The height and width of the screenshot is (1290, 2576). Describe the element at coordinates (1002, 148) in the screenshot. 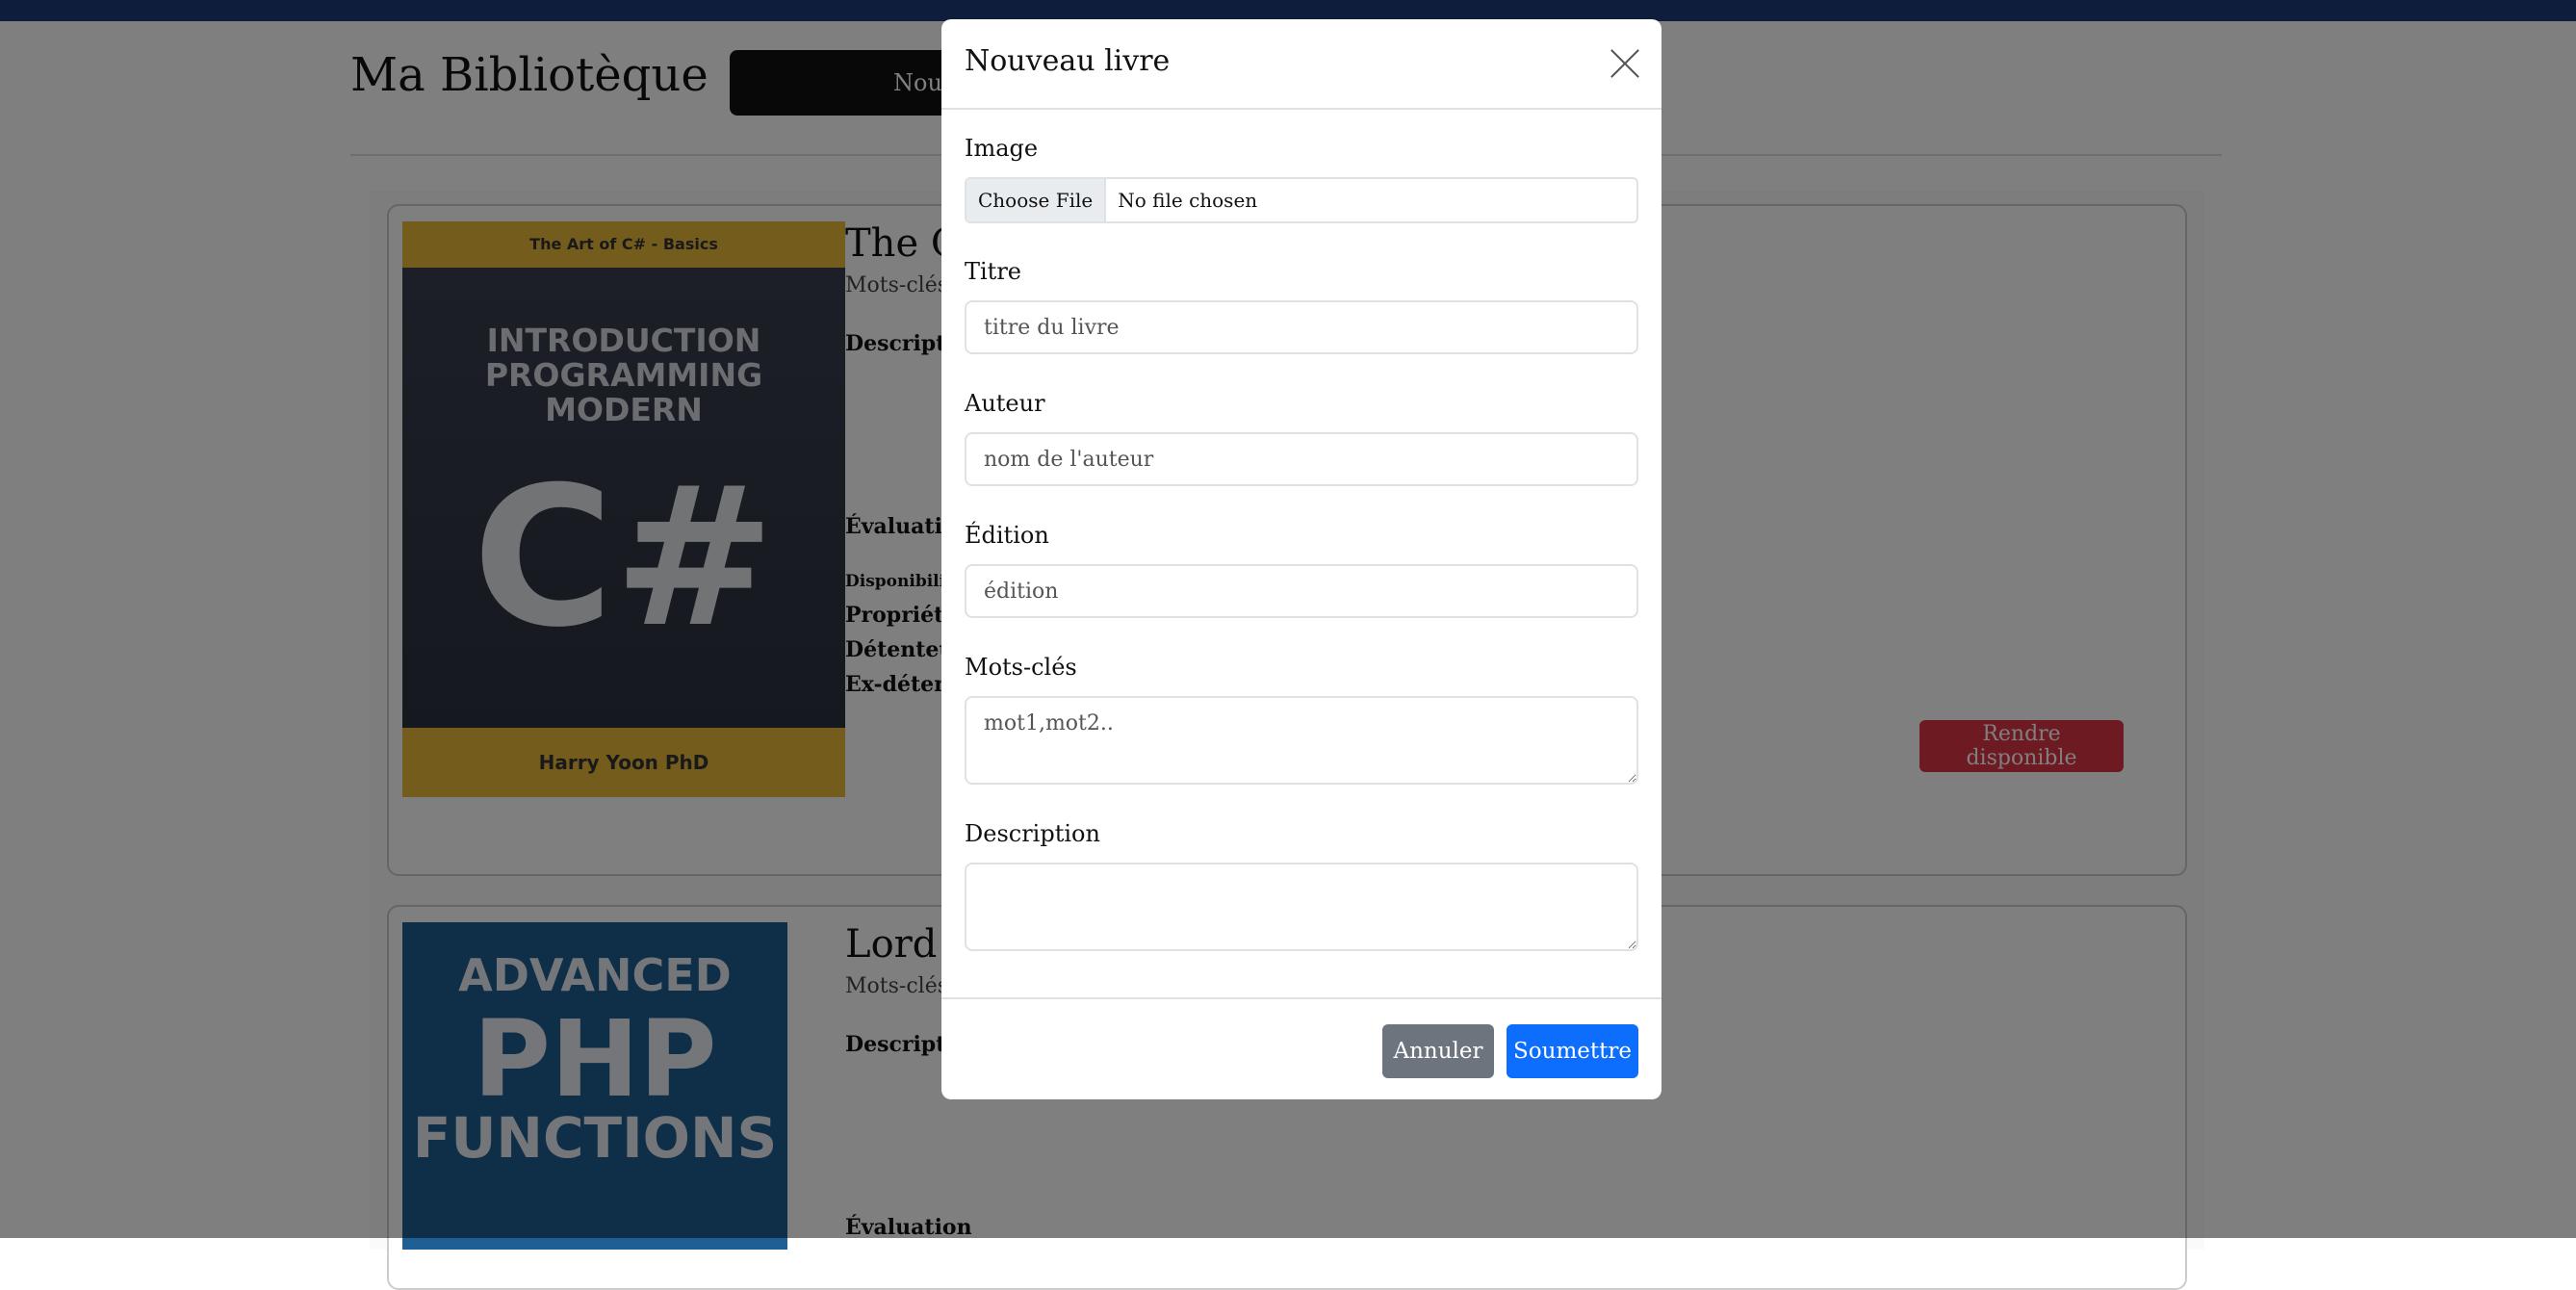

I see `image-label: Image` at that location.